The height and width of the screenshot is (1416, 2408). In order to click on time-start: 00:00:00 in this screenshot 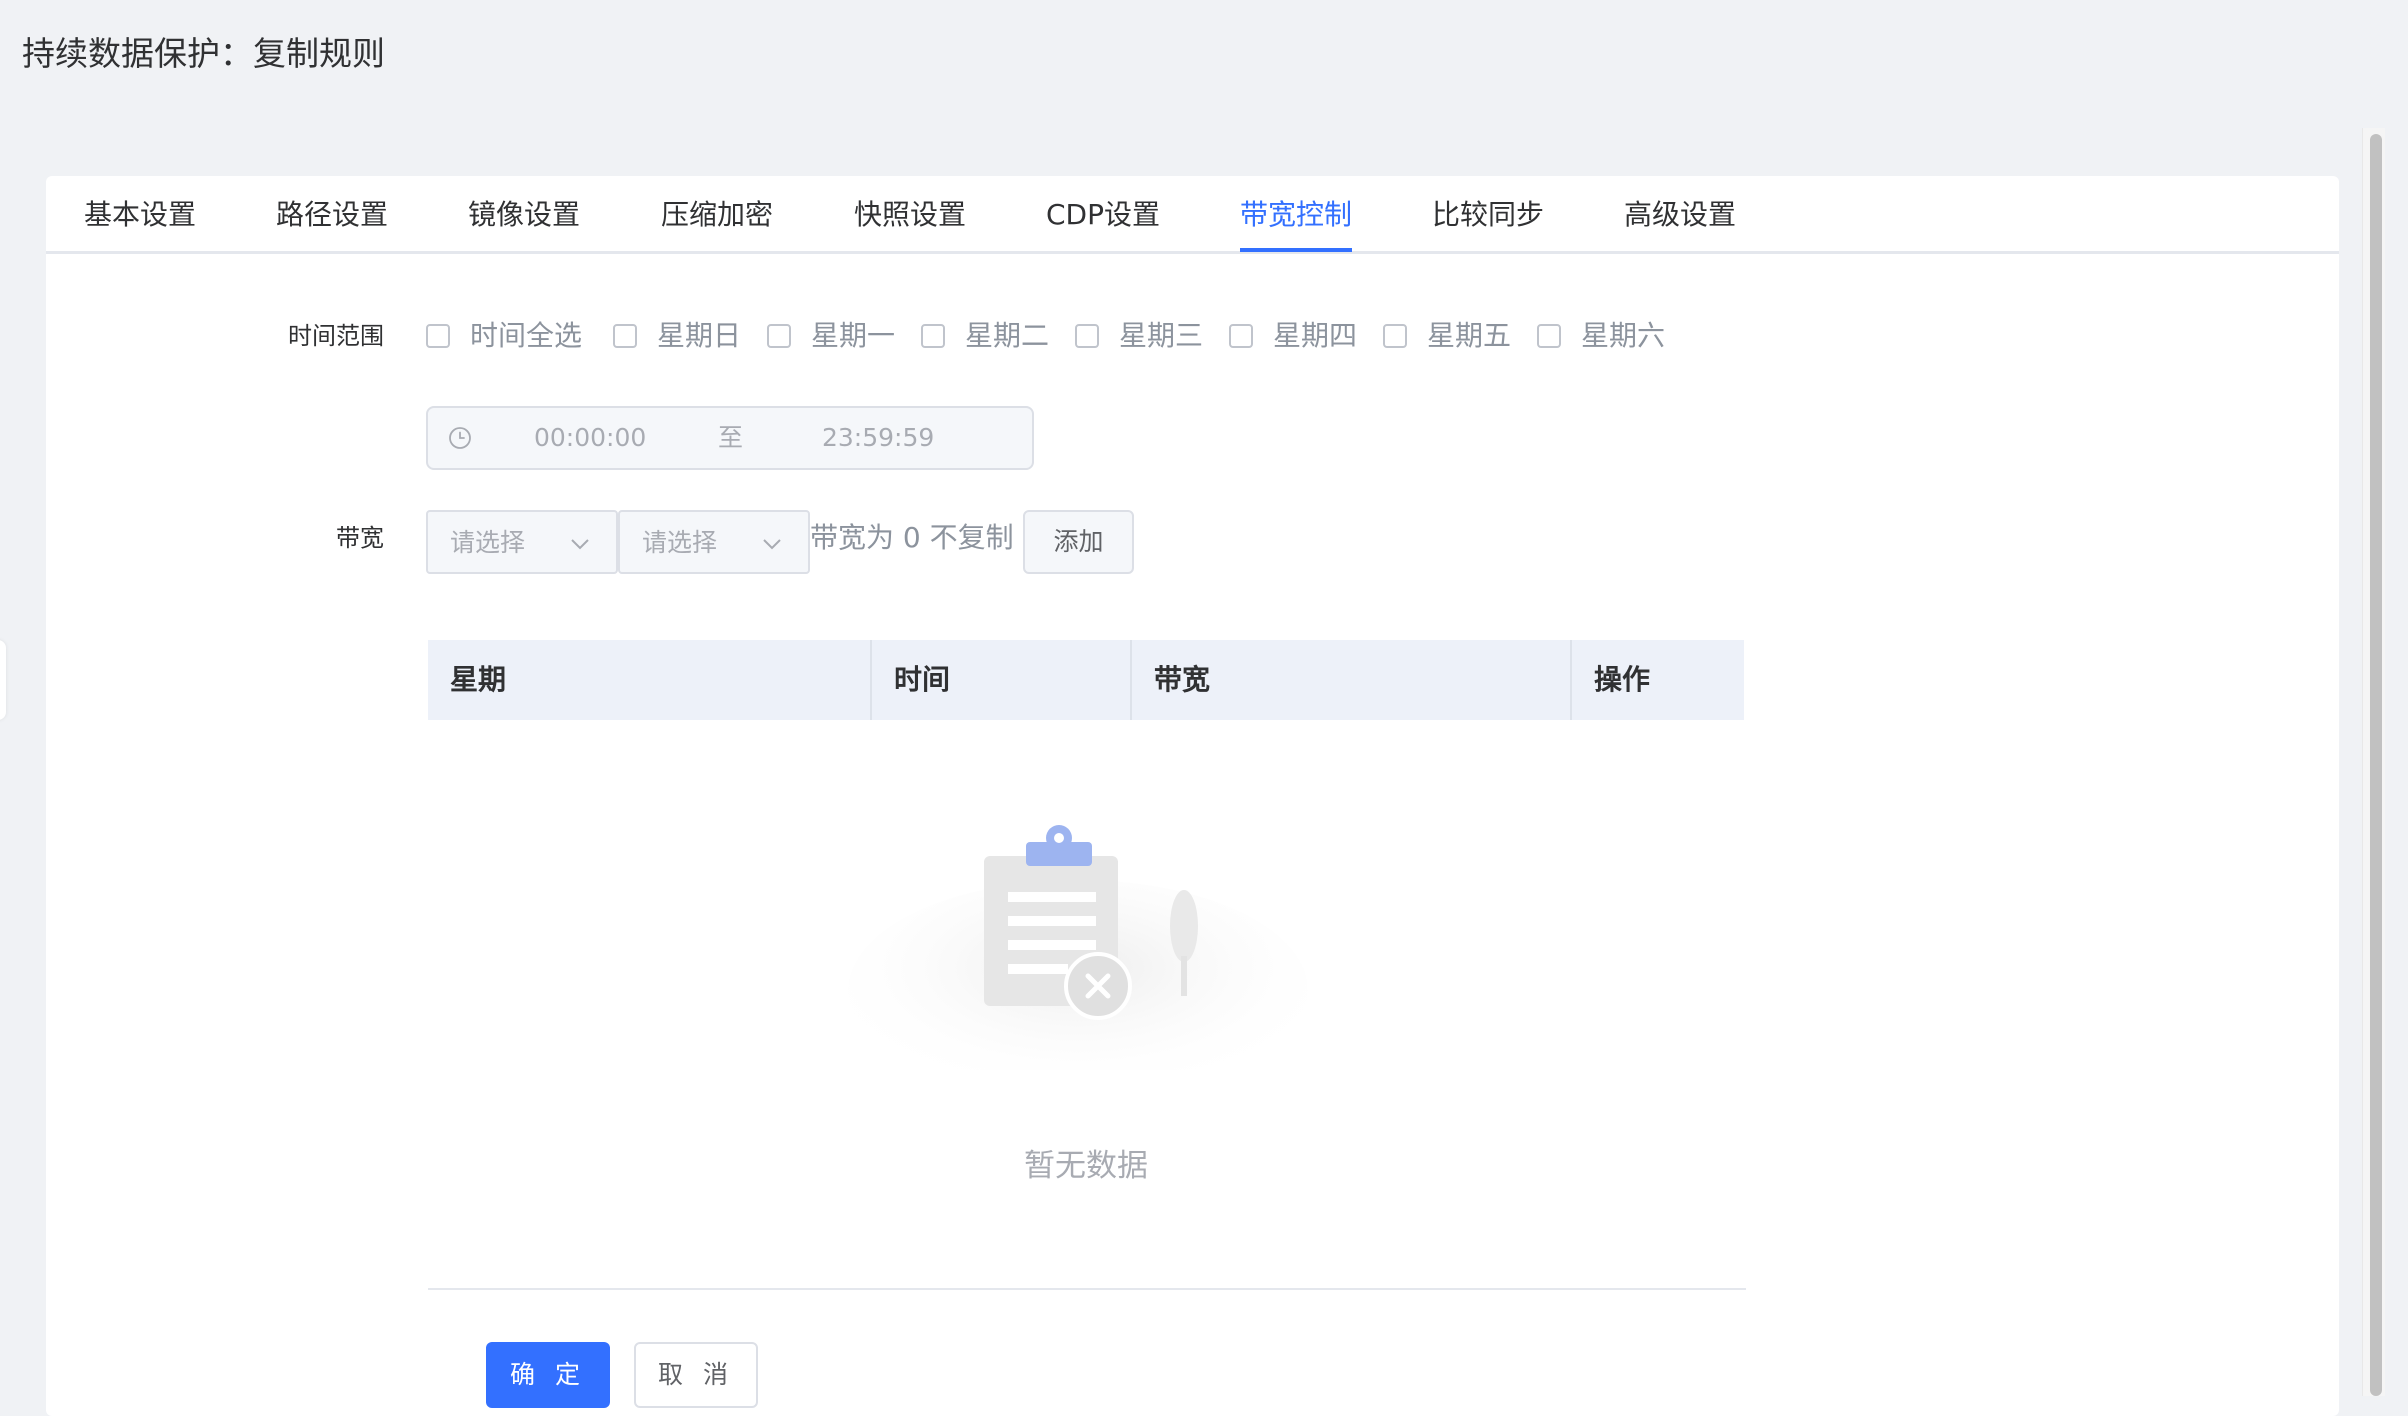, I will do `click(590, 438)`.